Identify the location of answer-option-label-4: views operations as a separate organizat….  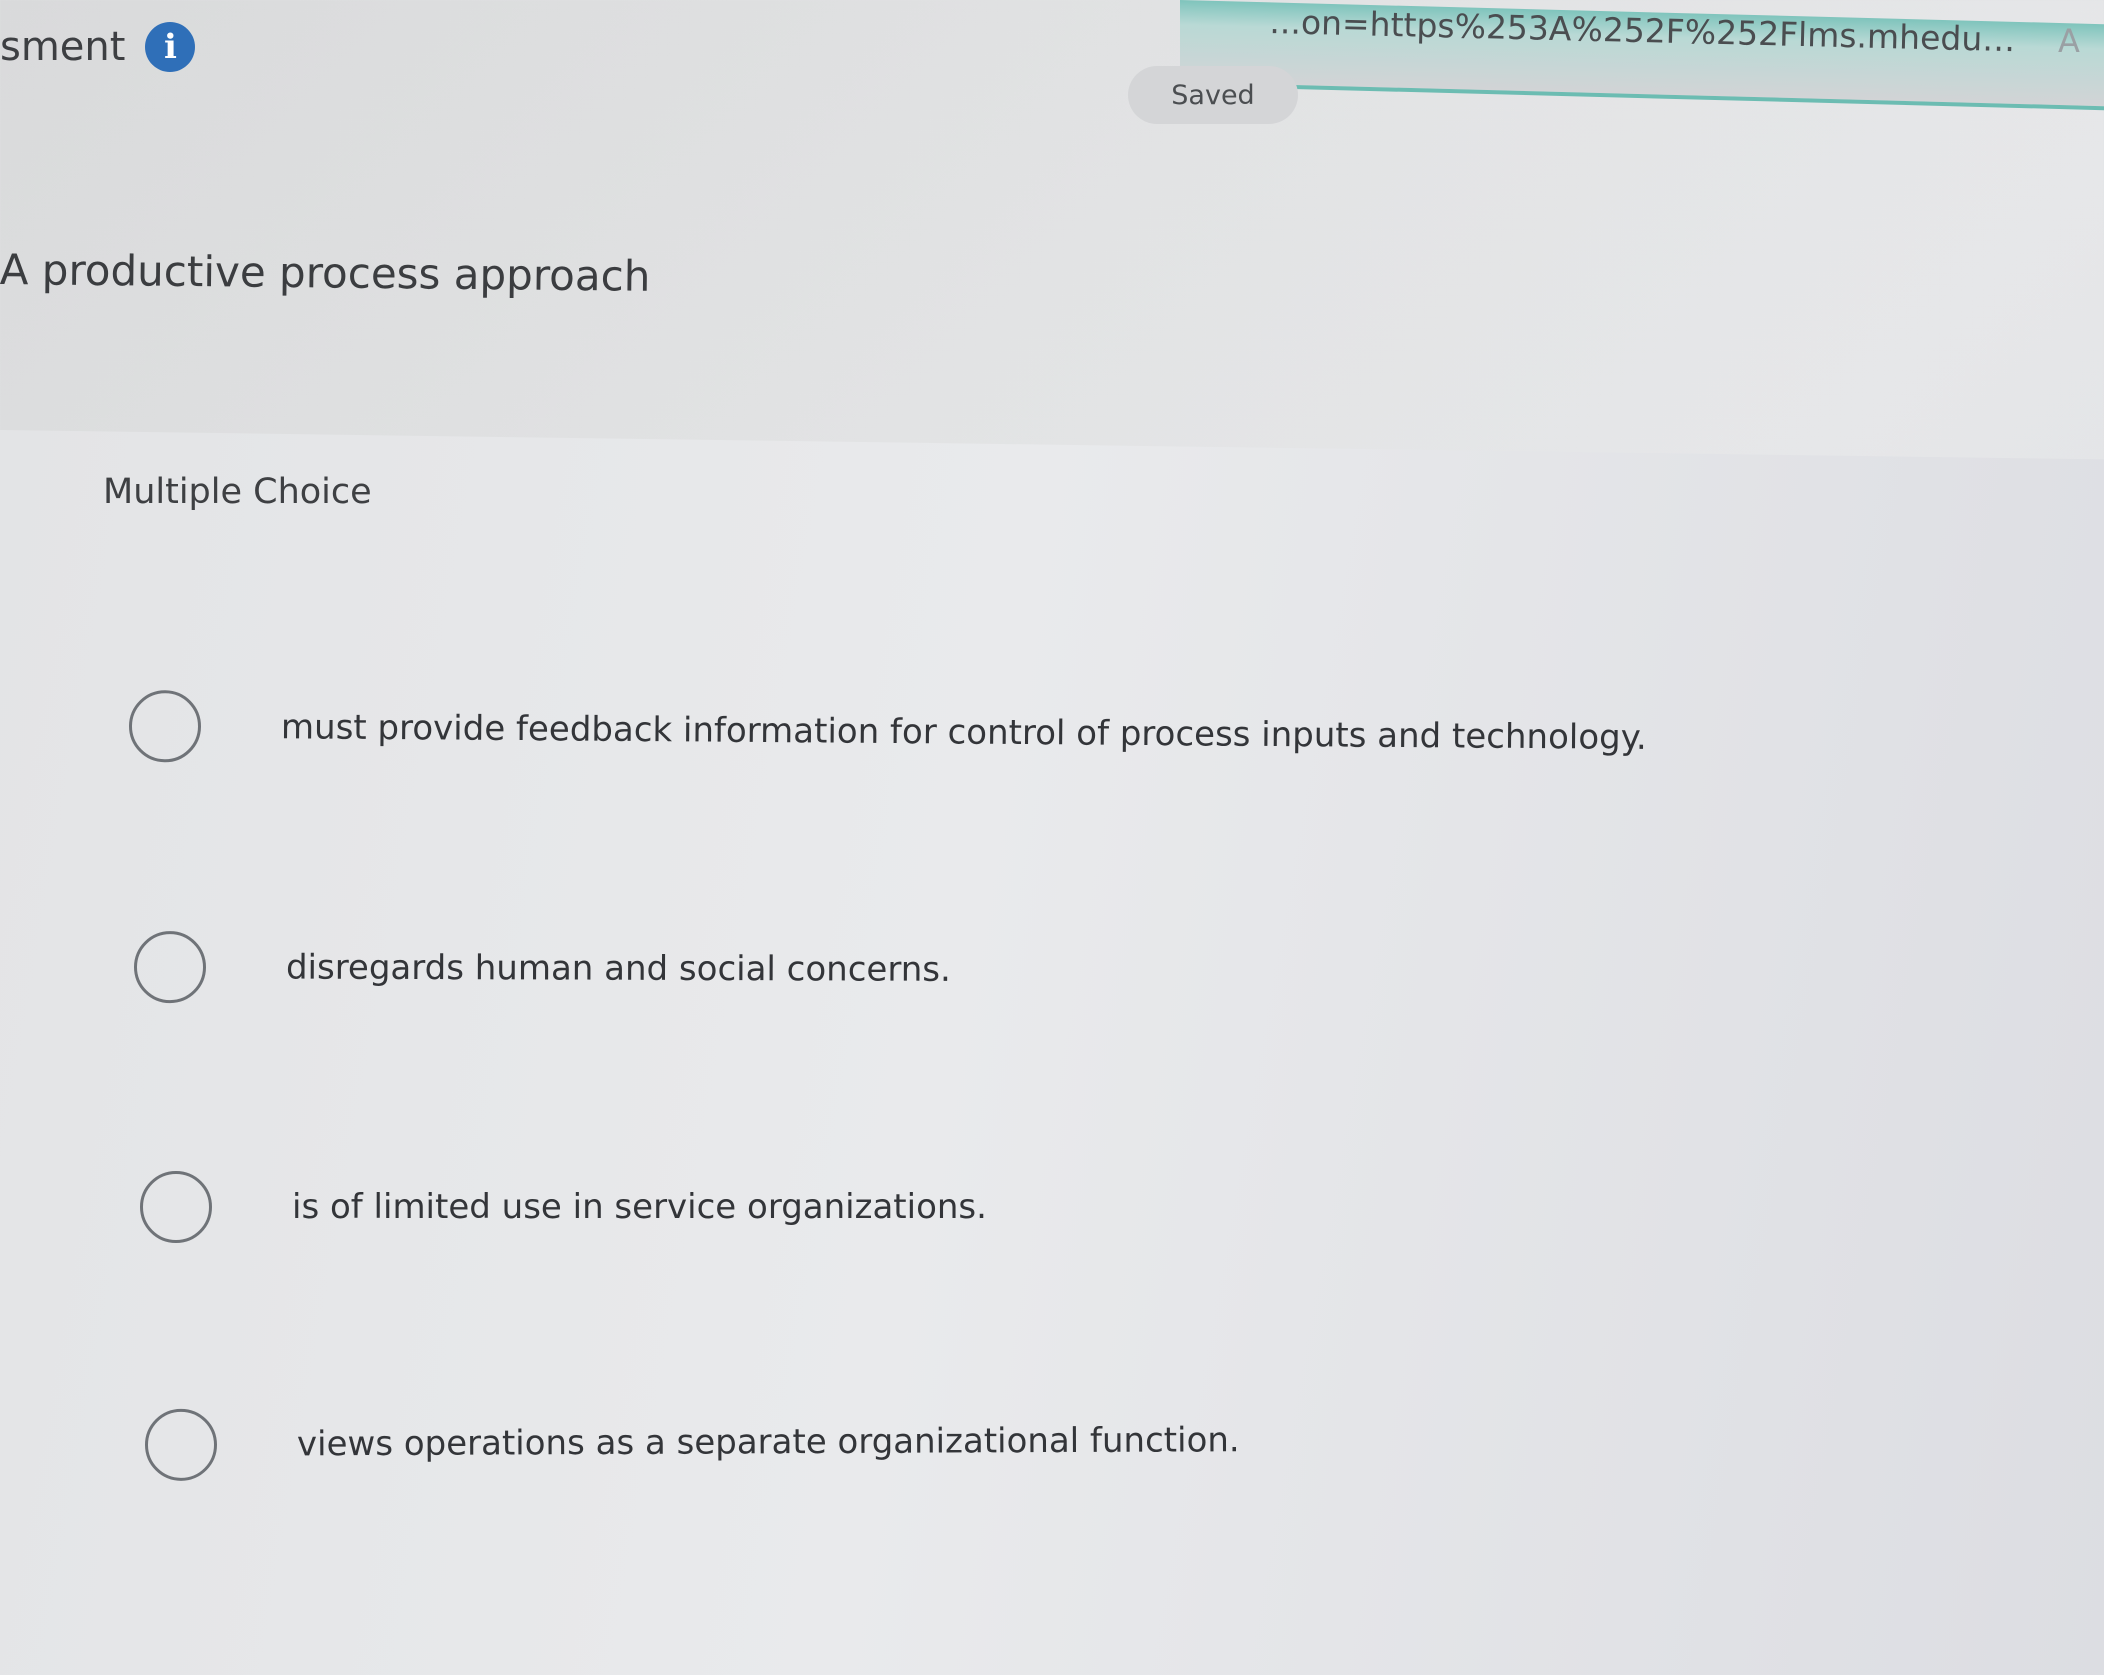
(768, 1442).